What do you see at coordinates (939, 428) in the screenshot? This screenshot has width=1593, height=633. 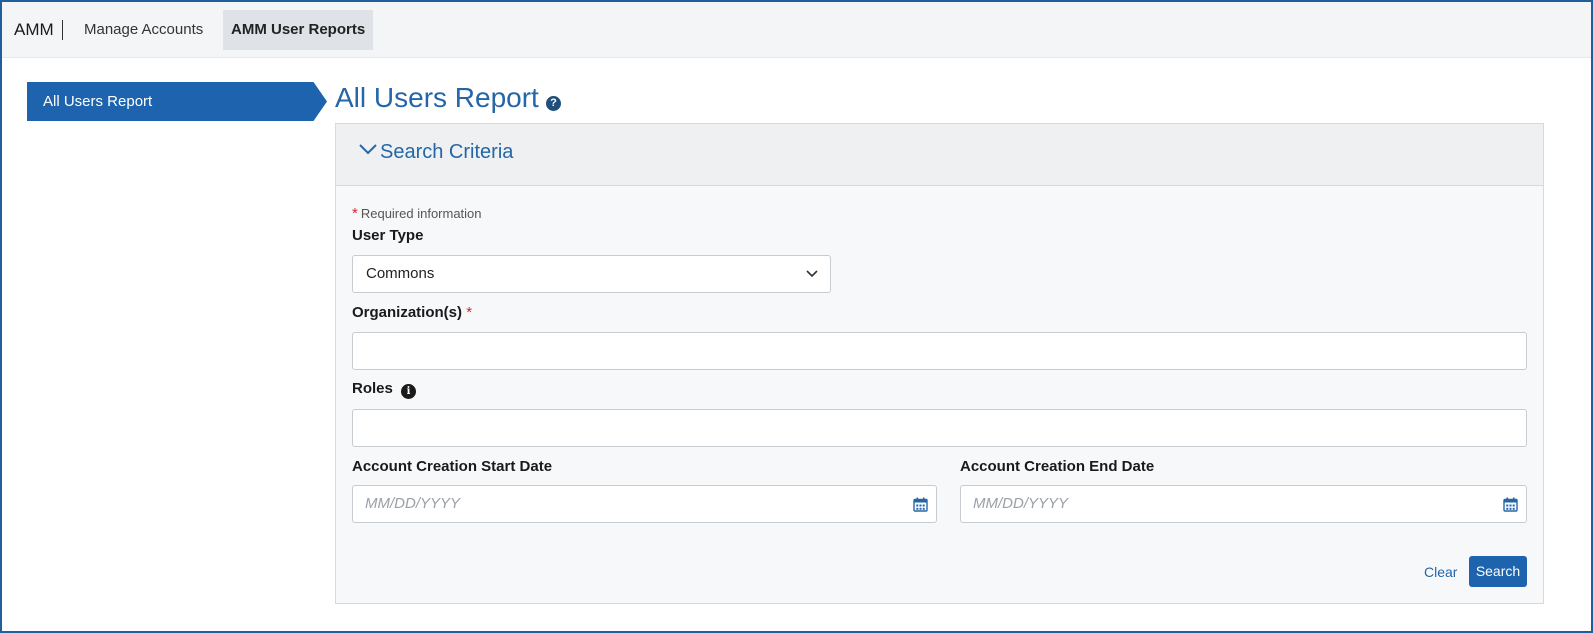 I see `roles-input` at bounding box center [939, 428].